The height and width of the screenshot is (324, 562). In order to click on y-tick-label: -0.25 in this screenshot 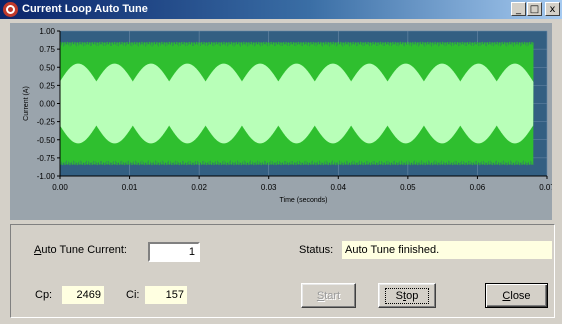, I will do `click(46, 122)`.